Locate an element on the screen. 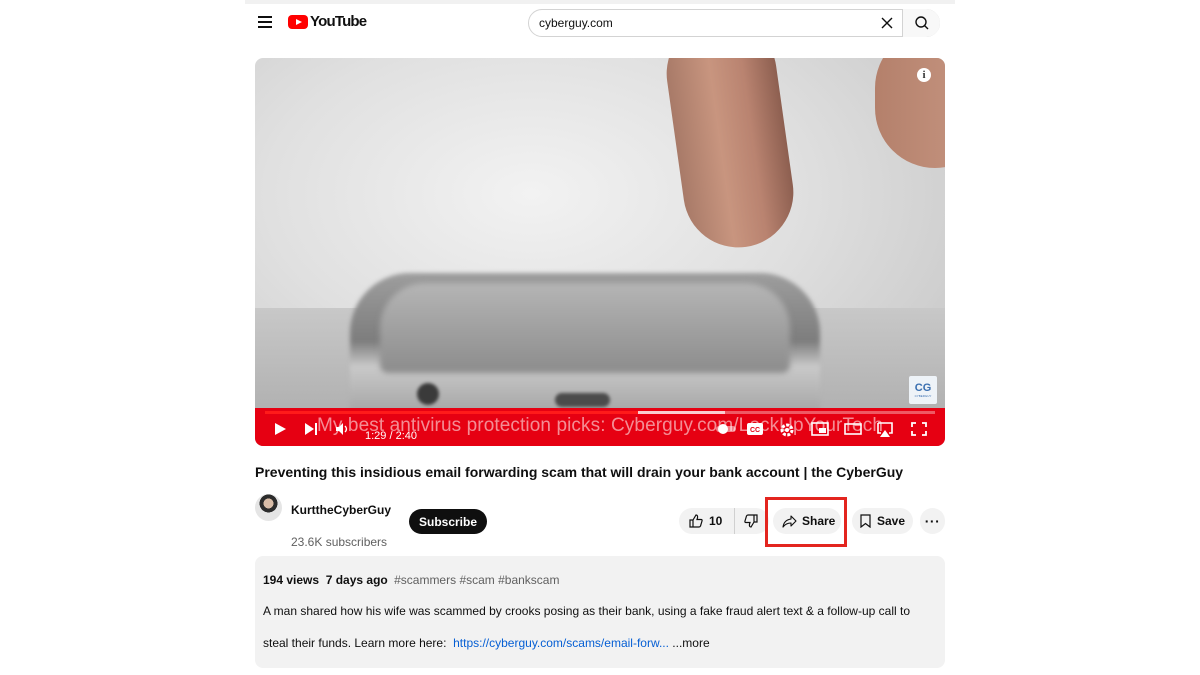 The image size is (1200, 675). channel-watermark: CG CYBERGUY is located at coordinates (923, 390).